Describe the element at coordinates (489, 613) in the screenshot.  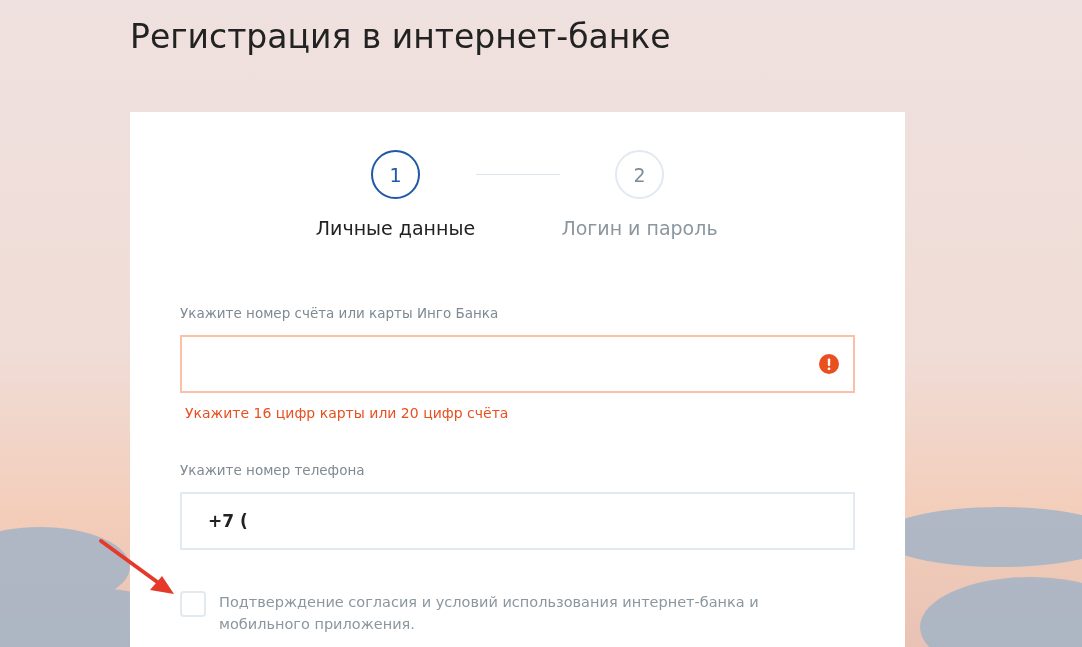
I see `agreement-text: Подтверждение согласия и условий использования интернет-банка и мобильного приложения.` at that location.